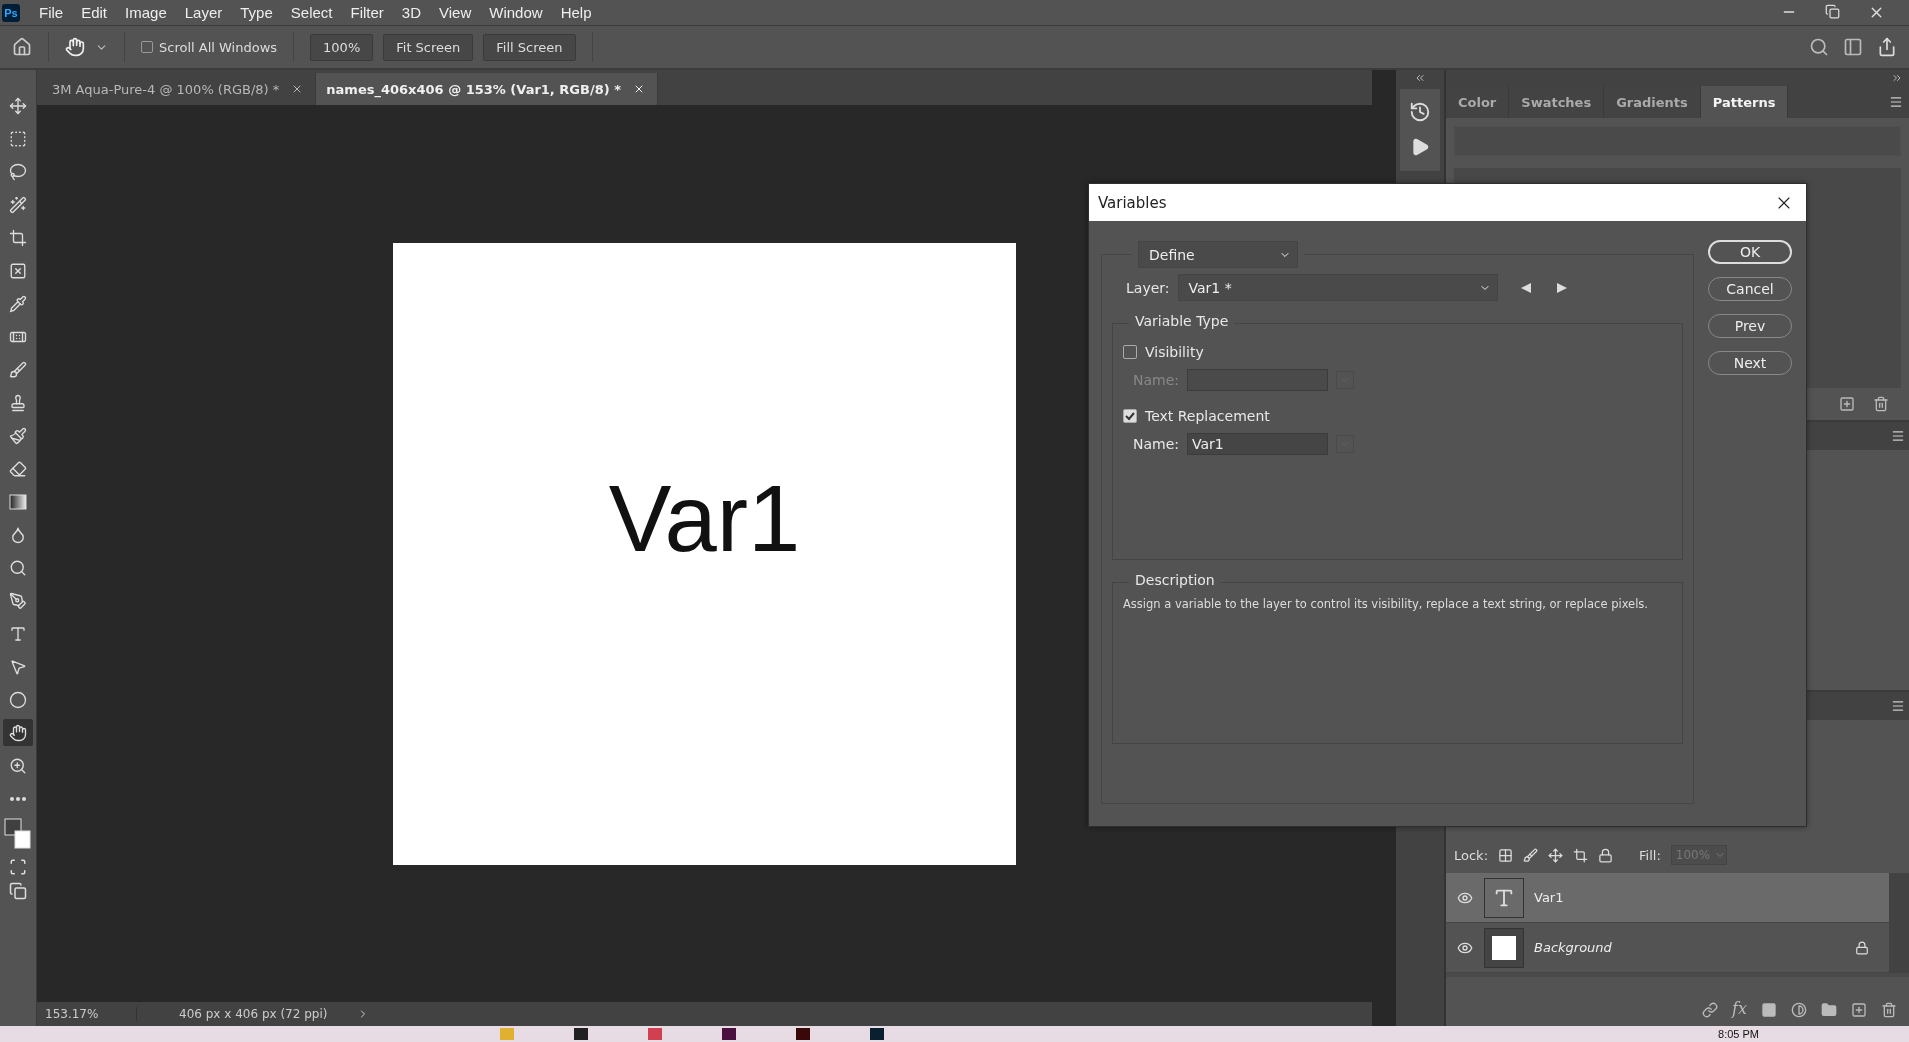 The image size is (1909, 1042). Describe the element at coordinates (1887, 47) in the screenshot. I see `share-icon` at that location.